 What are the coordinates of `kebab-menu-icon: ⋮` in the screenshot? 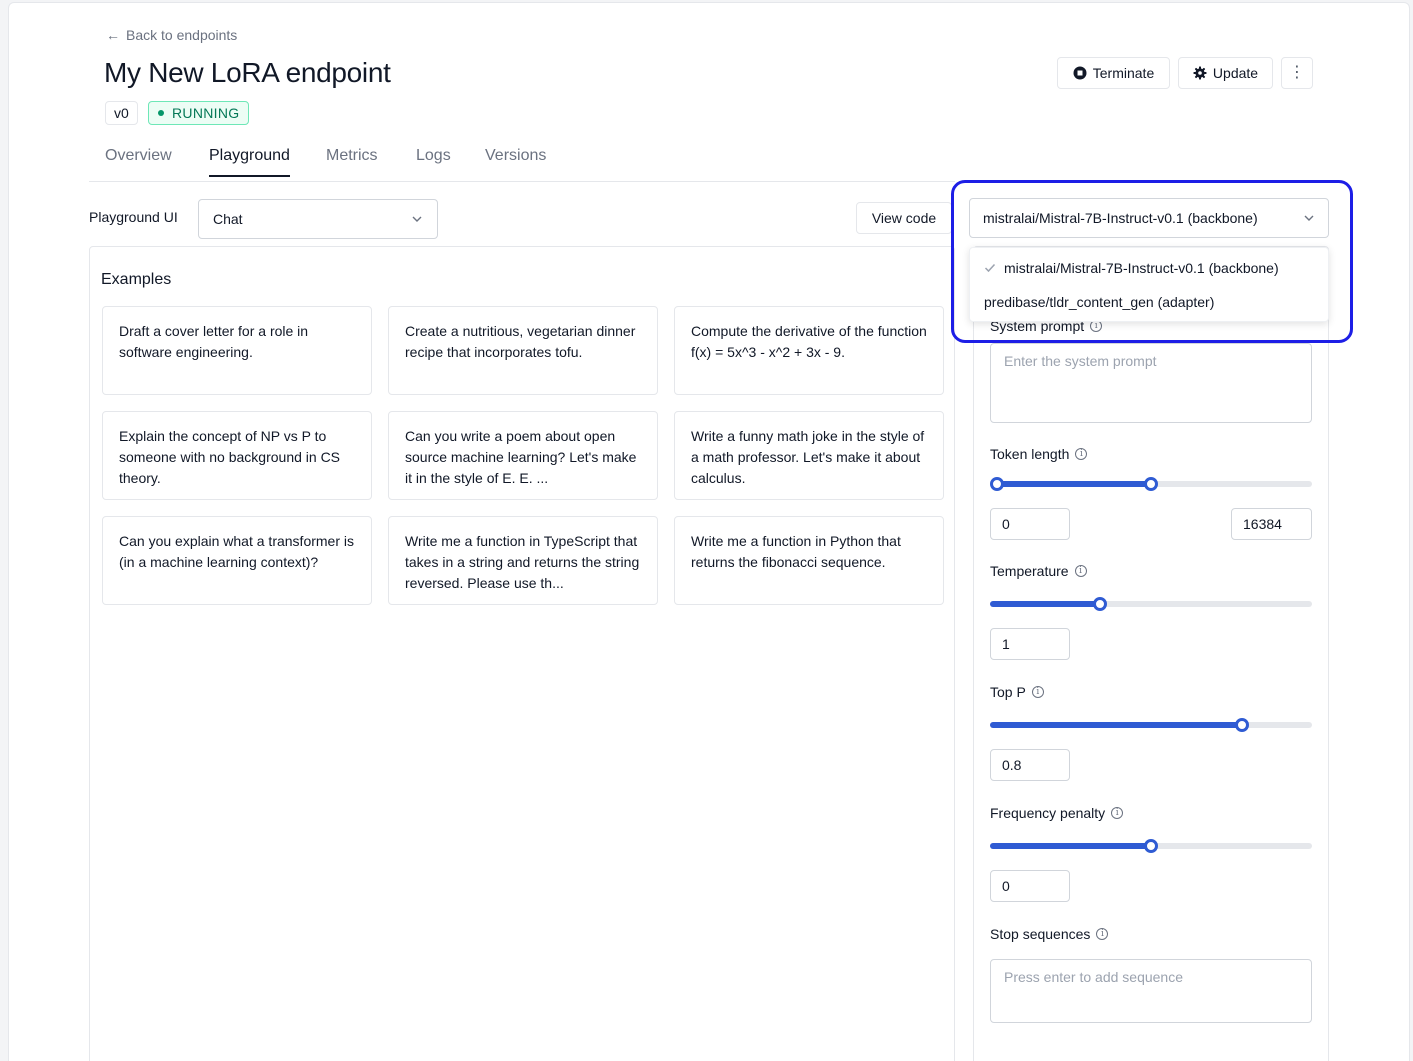 It's located at (1297, 72).